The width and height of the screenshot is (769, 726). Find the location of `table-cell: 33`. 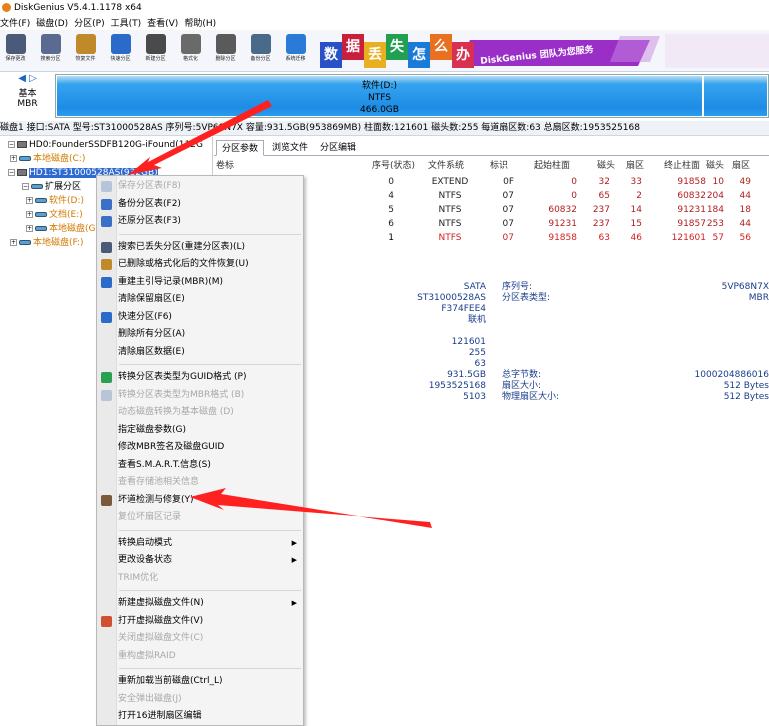

table-cell: 33 is located at coordinates (636, 182).